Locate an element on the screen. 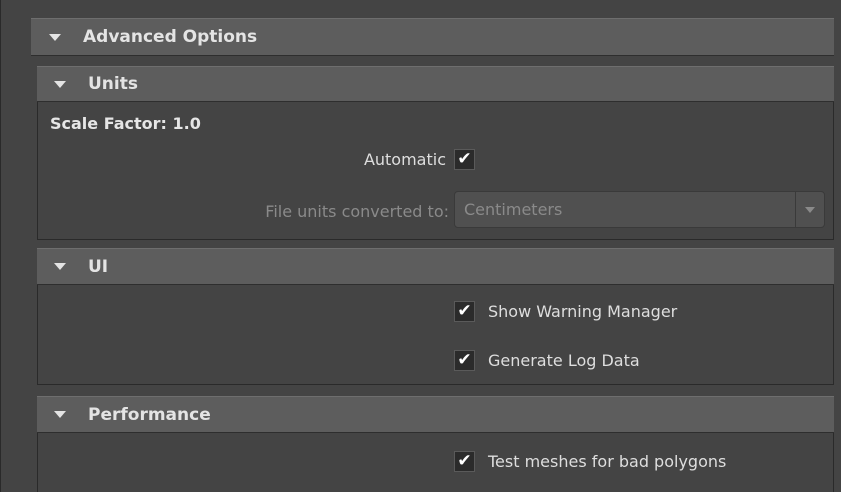 Image resolution: width=841 pixels, height=492 pixels. file-units-label: File units converted to: is located at coordinates (357, 211).